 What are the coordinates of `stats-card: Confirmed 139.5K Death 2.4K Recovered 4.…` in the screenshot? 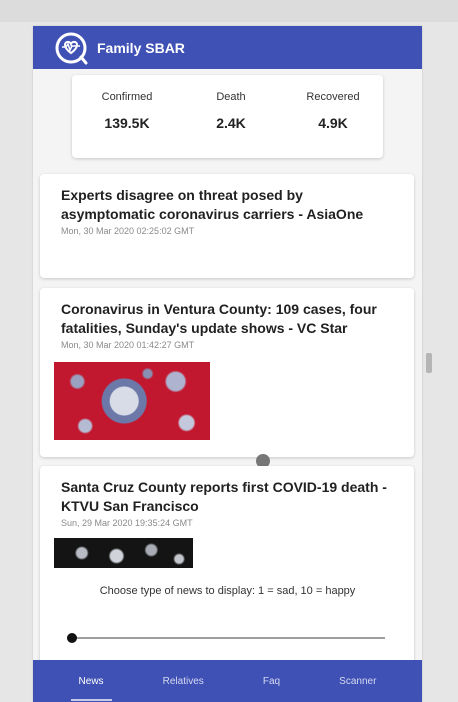 It's located at (227, 116).